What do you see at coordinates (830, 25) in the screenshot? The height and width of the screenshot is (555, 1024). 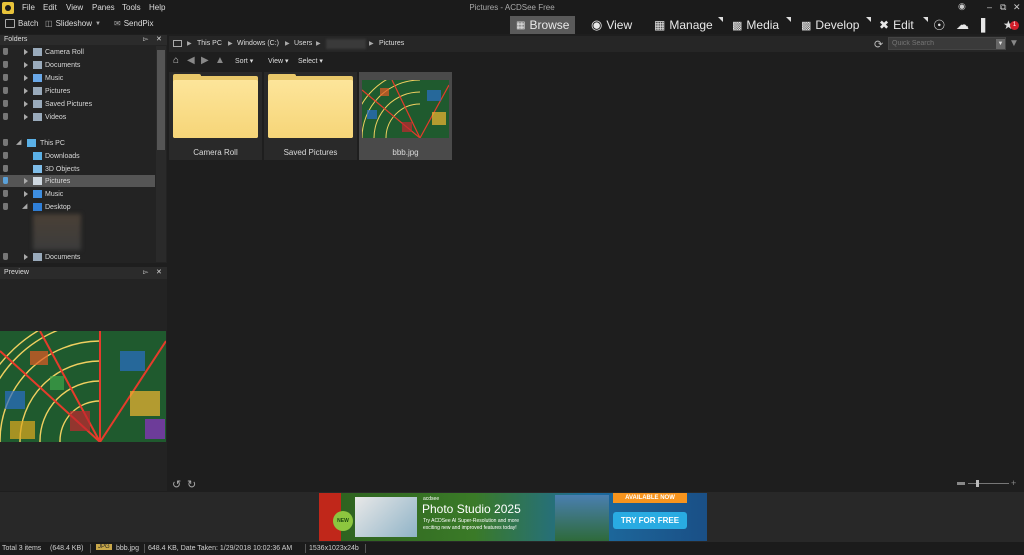 I see `tab-develop: ▩ Develop` at bounding box center [830, 25].